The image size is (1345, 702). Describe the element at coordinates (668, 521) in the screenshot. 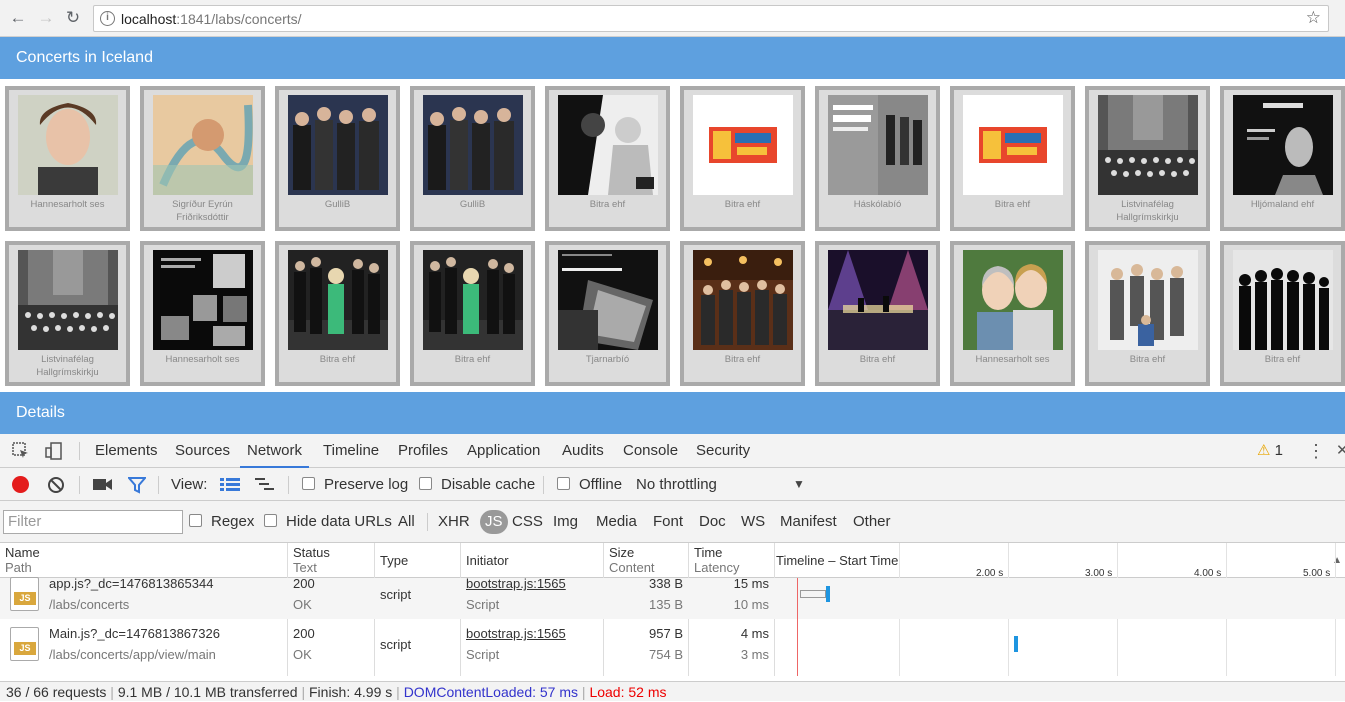

I see `filter-type-font: Font` at that location.